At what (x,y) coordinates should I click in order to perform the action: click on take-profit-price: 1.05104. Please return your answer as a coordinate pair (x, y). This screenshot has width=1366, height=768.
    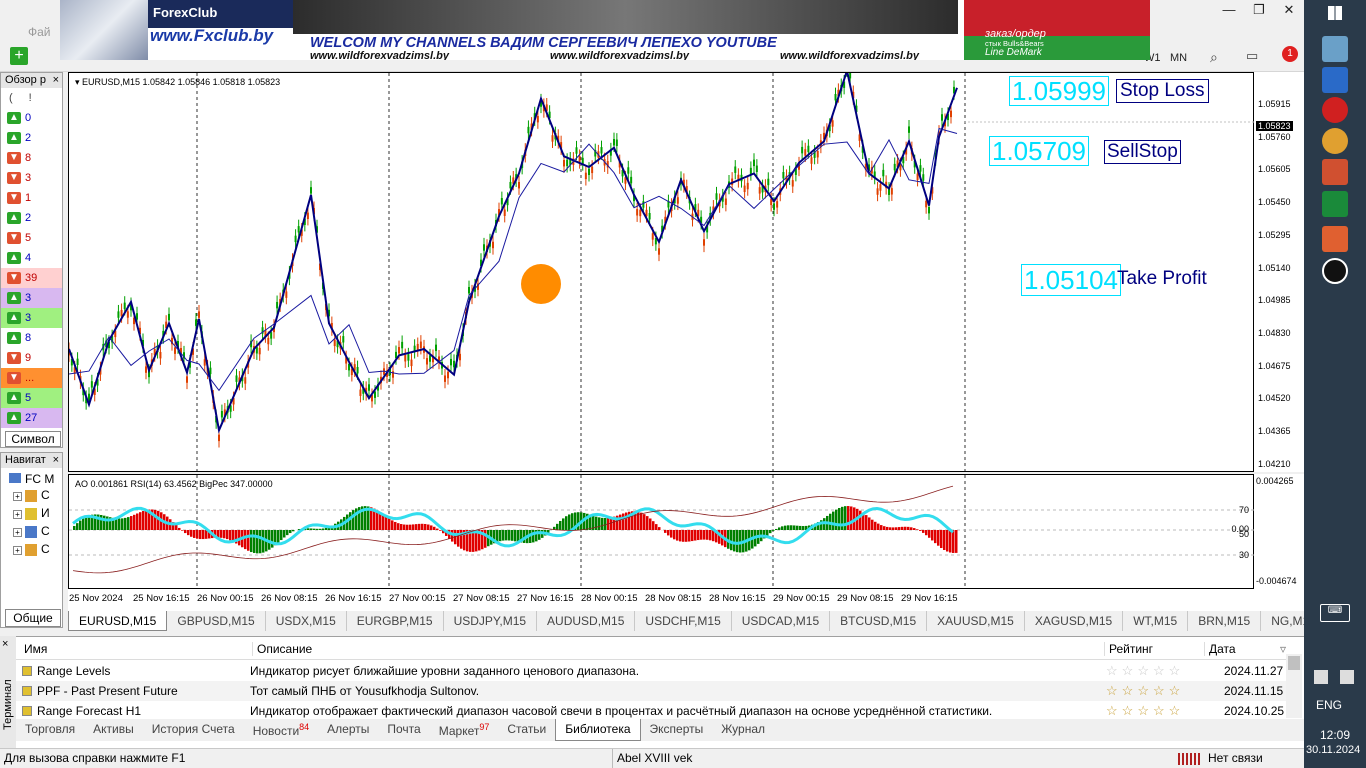
    Looking at the image, I should click on (1071, 280).